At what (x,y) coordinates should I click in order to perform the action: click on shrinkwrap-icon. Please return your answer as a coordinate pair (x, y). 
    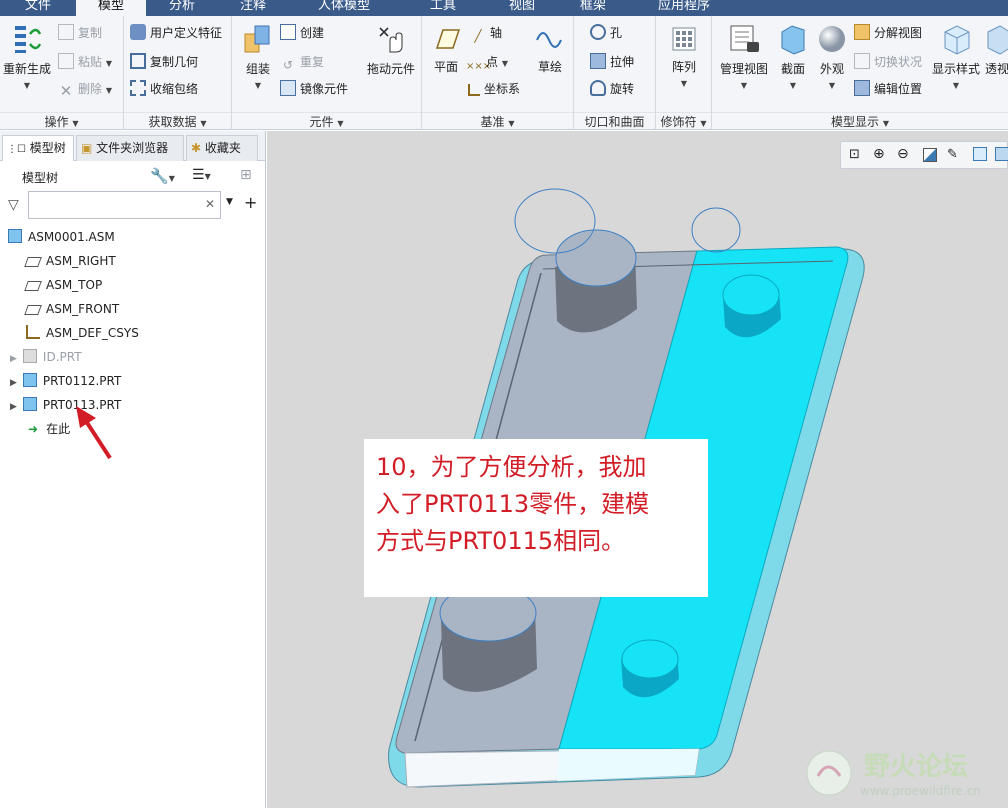
    Looking at the image, I should click on (138, 88).